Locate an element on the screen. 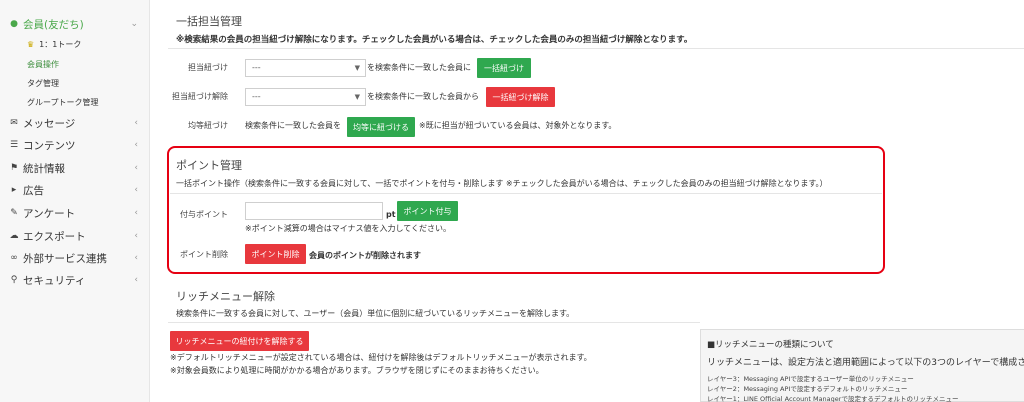 This screenshot has width=1024, height=402. sidebar-item-stats: ⚑ 統計情報 ‹ is located at coordinates (75, 168).